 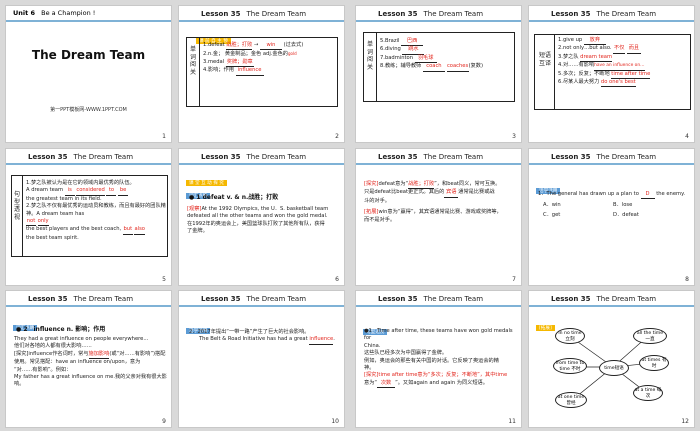 I want to click on mindmap-node: at times 有时, so click(x=654, y=363).